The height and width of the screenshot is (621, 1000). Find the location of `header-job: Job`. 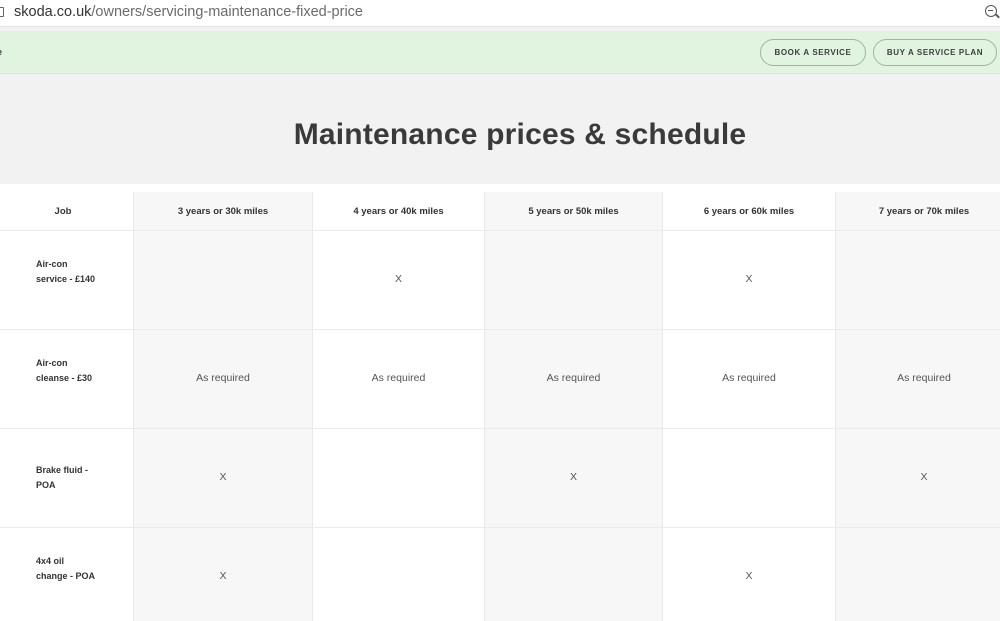

header-job: Job is located at coordinates (63, 211).